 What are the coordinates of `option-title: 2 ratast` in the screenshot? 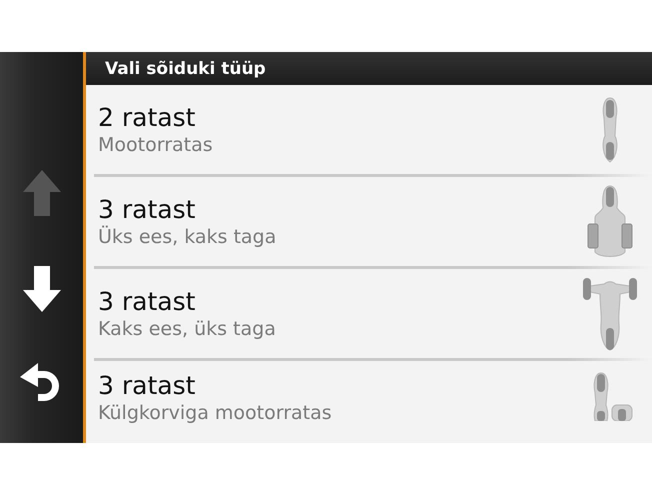 It's located at (147, 117).